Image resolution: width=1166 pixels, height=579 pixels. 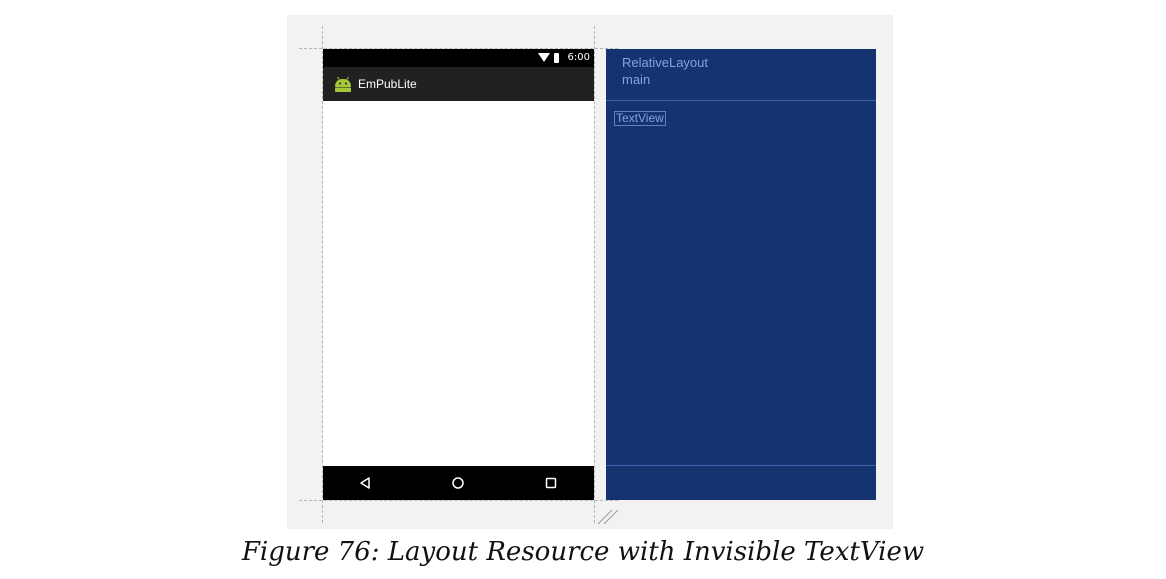 What do you see at coordinates (365, 483) in the screenshot?
I see `back-icon` at bounding box center [365, 483].